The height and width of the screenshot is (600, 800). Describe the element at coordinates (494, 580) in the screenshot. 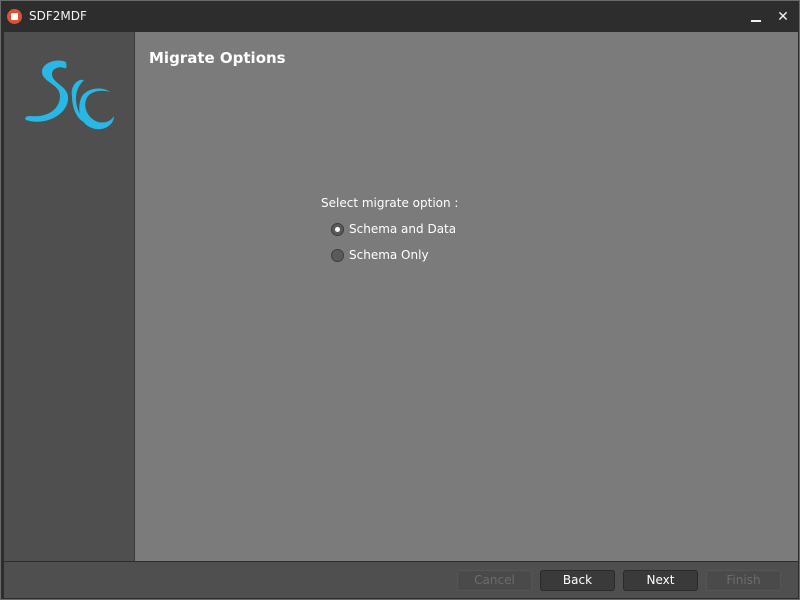

I see `cancel-button: Cancel` at that location.